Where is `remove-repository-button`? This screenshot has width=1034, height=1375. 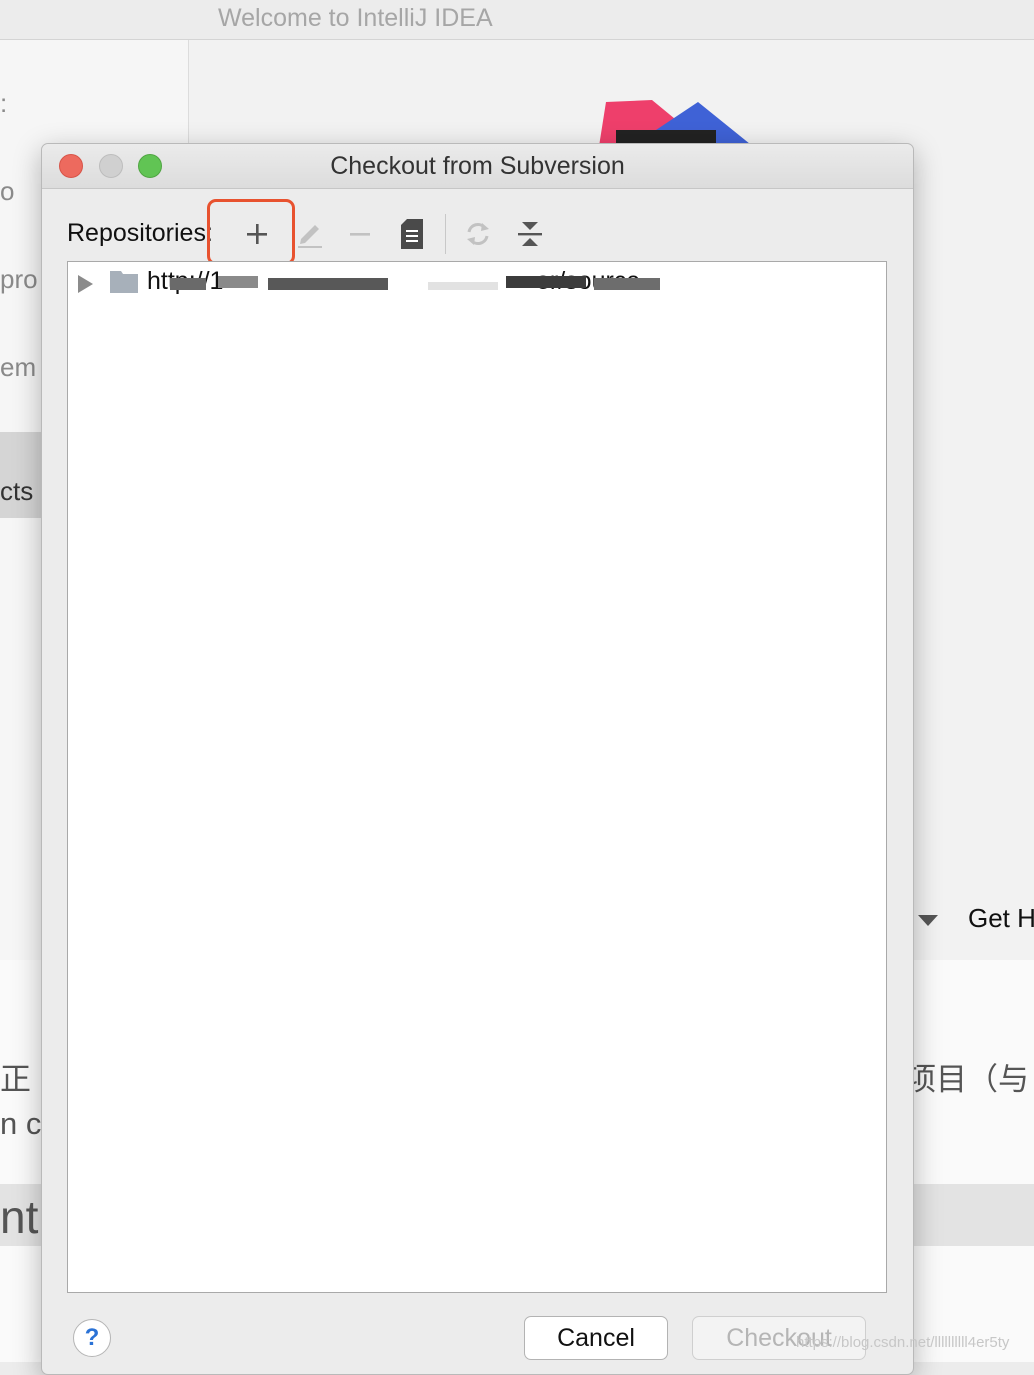 remove-repository-button is located at coordinates (360, 234).